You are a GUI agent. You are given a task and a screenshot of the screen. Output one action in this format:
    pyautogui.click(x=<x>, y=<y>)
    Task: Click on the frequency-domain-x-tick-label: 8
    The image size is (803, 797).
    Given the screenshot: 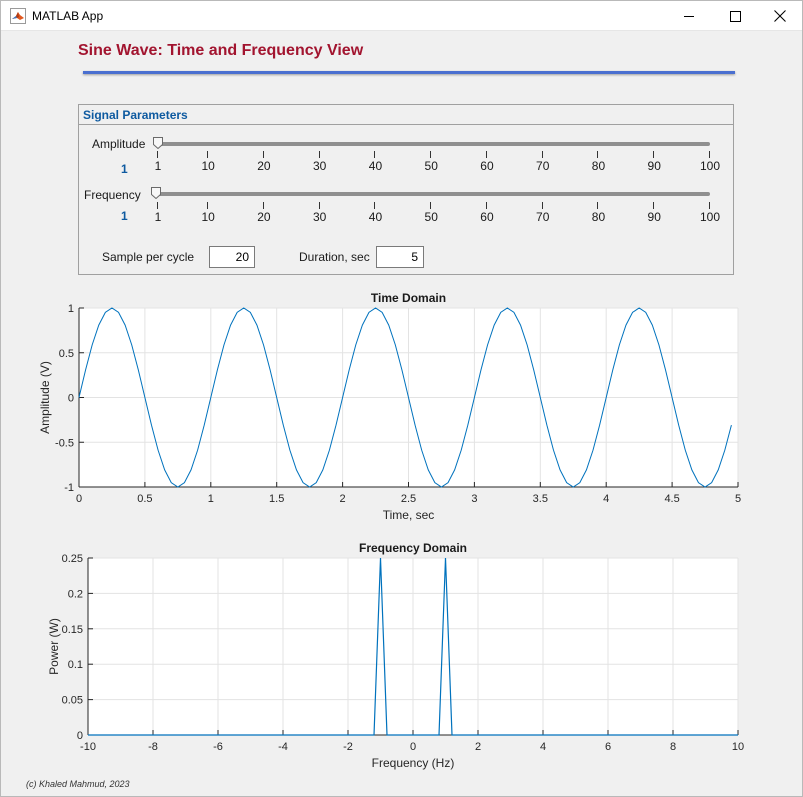 What is the action you would take?
    pyautogui.click(x=673, y=747)
    